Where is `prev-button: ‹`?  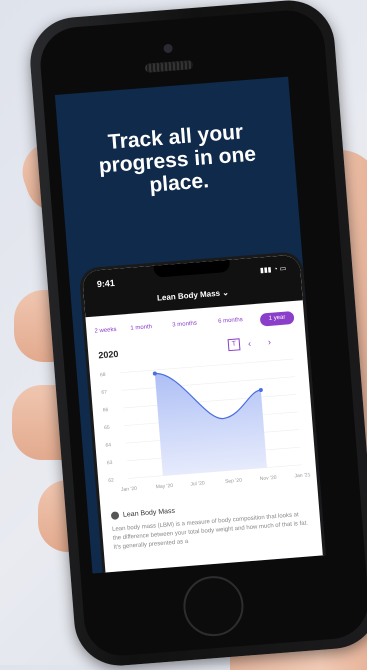
prev-button: ‹ is located at coordinates (250, 343).